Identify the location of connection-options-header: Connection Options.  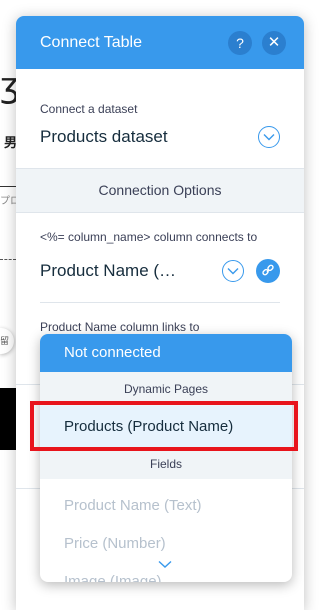
(160, 190).